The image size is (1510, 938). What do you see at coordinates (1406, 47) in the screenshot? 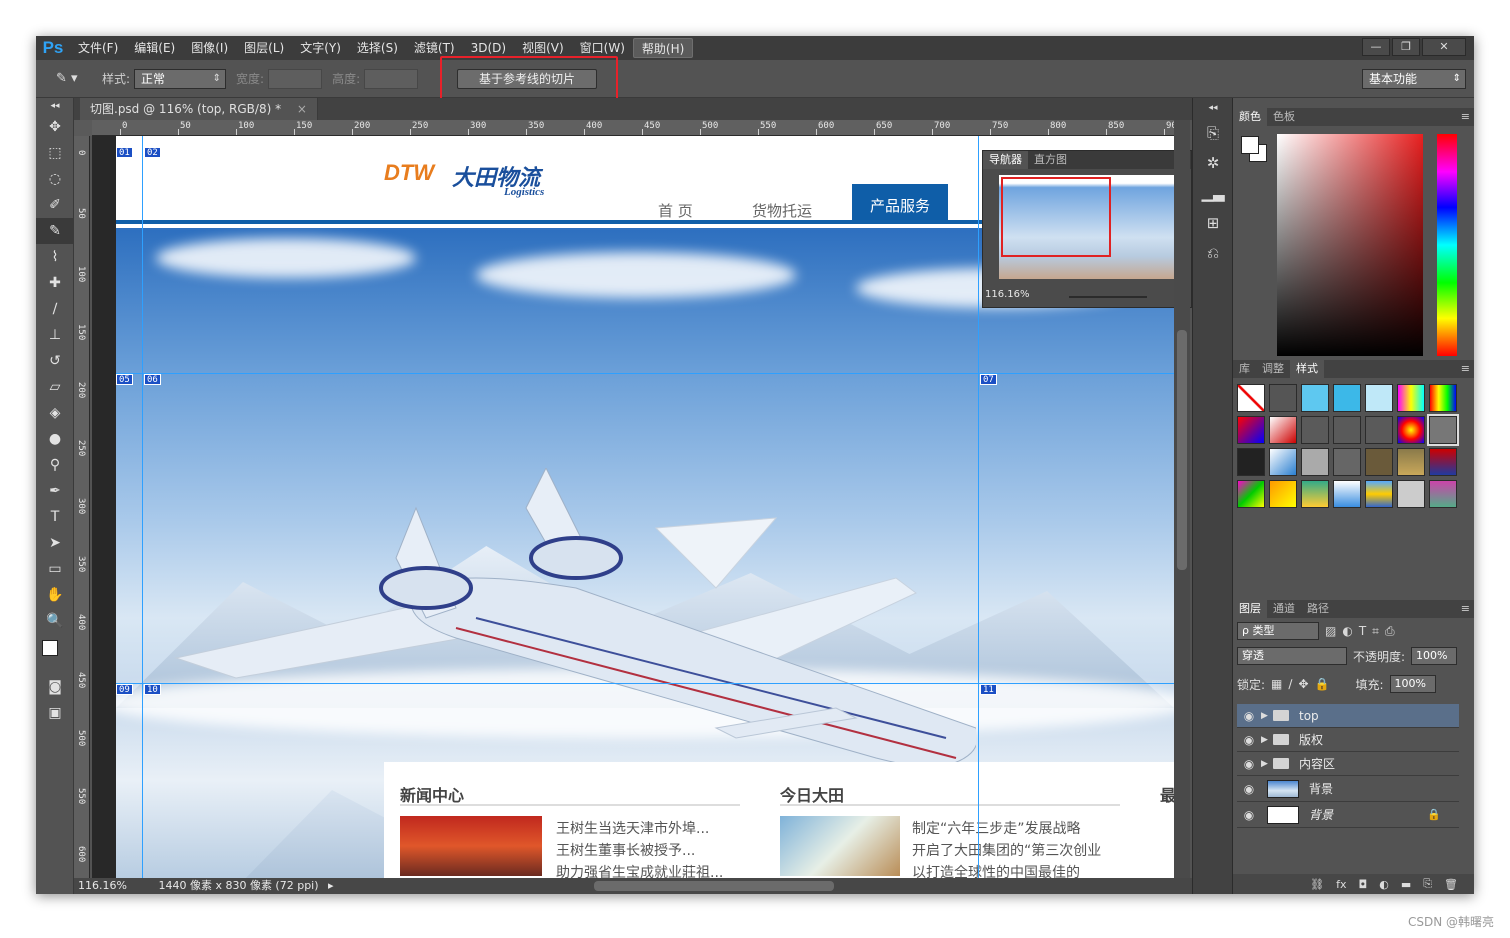
I see `restore-button: ❐` at bounding box center [1406, 47].